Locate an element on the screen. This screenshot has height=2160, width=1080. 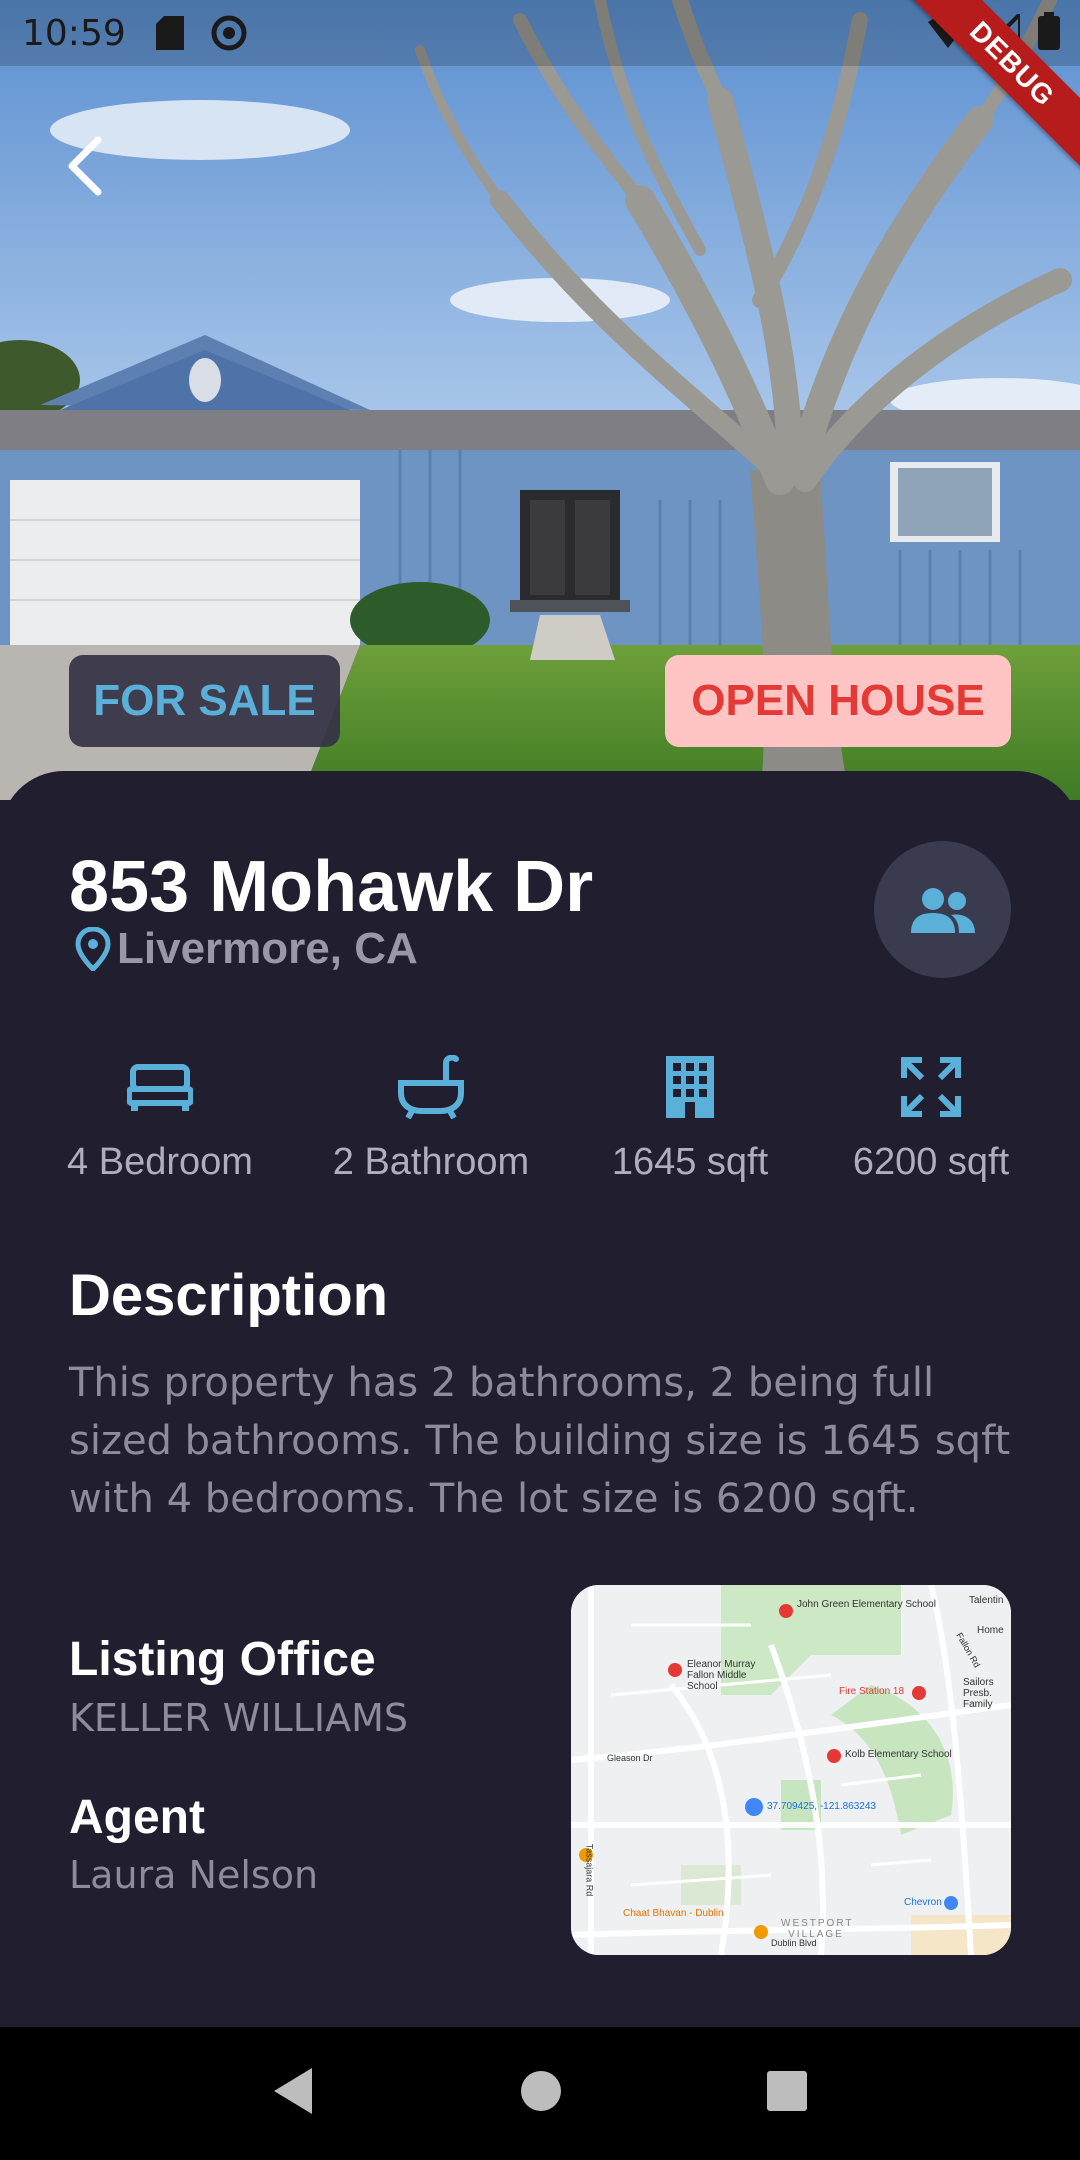
building-icon is located at coordinates (690, 1087).